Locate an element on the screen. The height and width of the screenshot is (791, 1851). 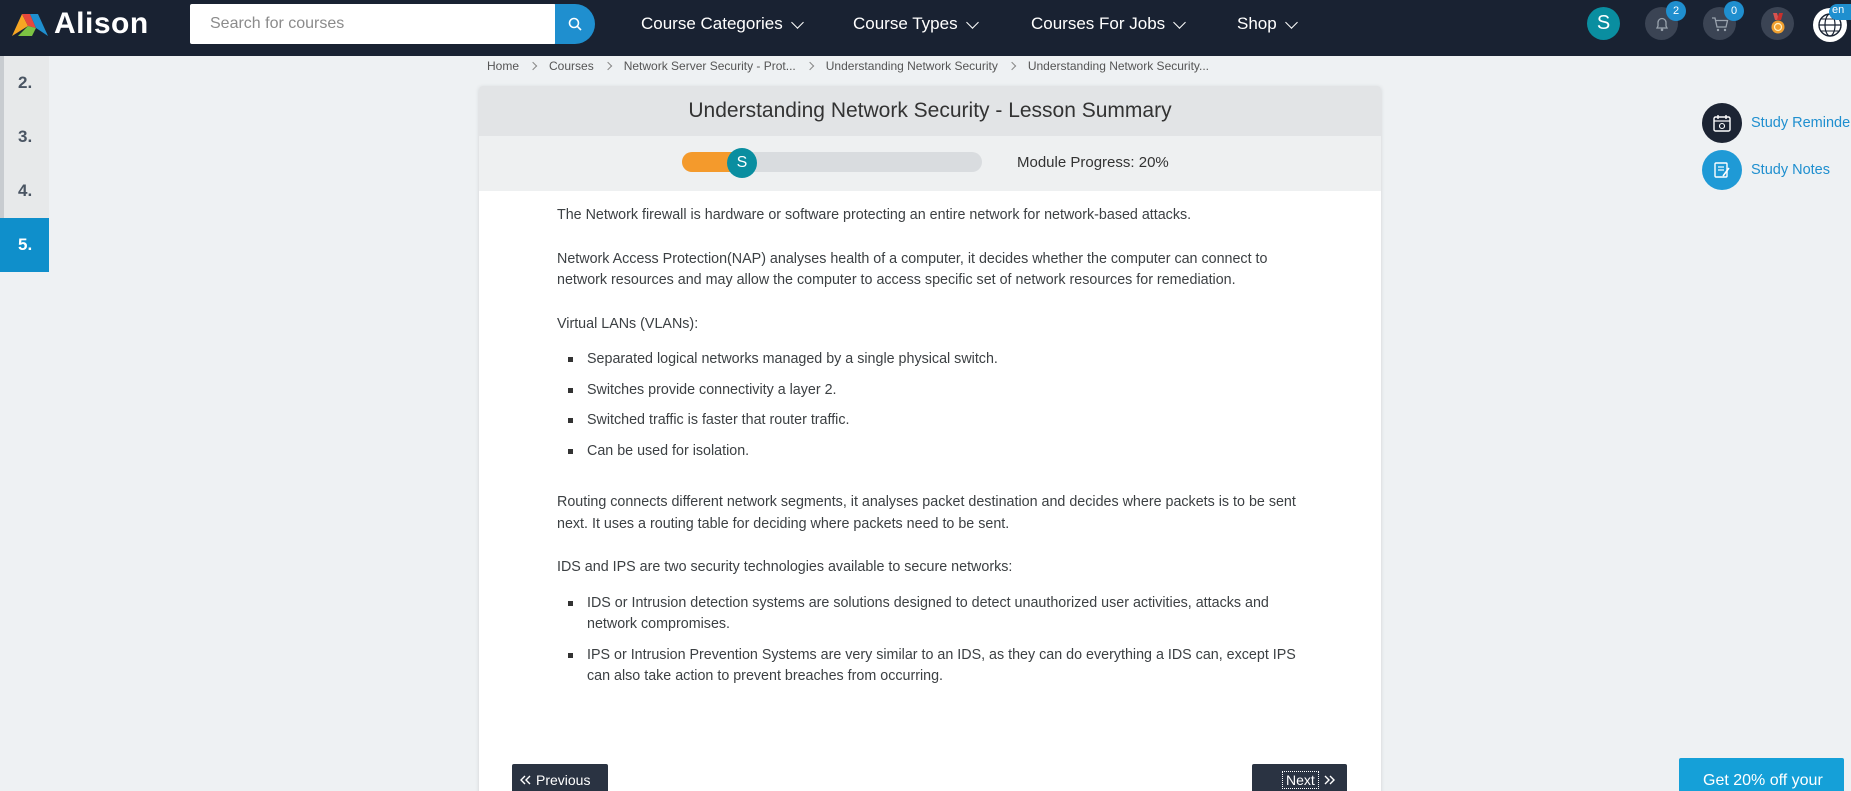
nav-shop: Shop is located at coordinates (1267, 24).